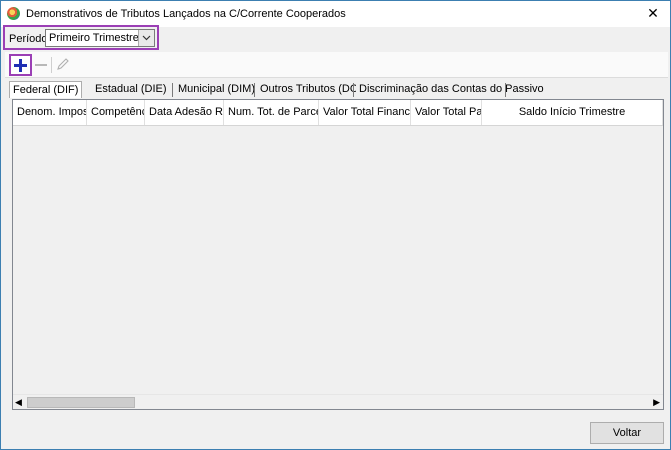  I want to click on column-header-valor-total-financiado: Valor Total Financiado, so click(365, 112).